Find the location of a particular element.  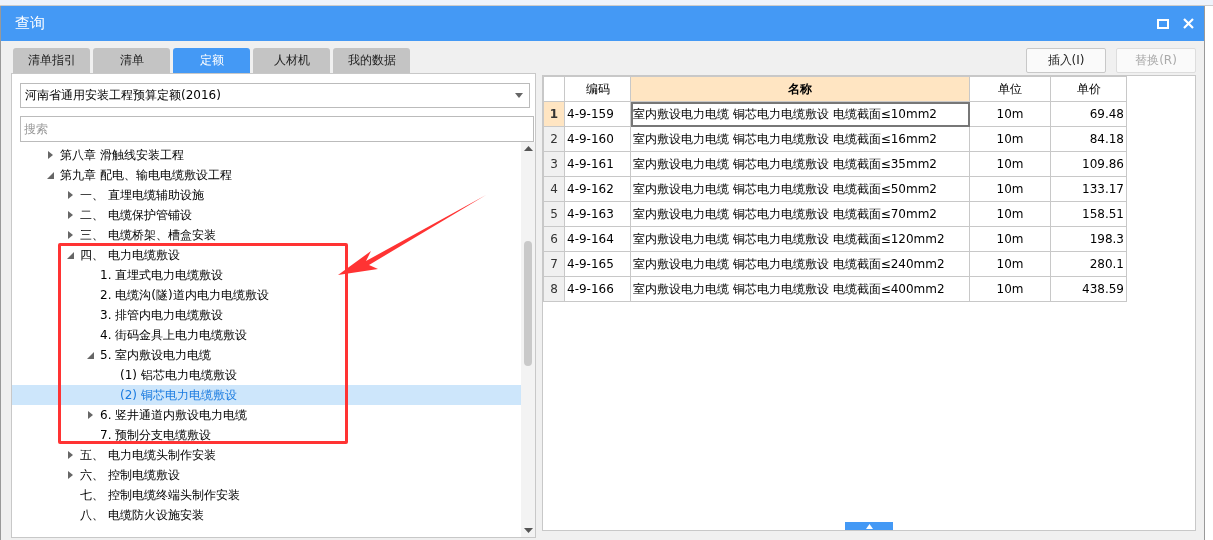

tree-item: 七、 控制电缆终端头制作安装 is located at coordinates (266, 495).